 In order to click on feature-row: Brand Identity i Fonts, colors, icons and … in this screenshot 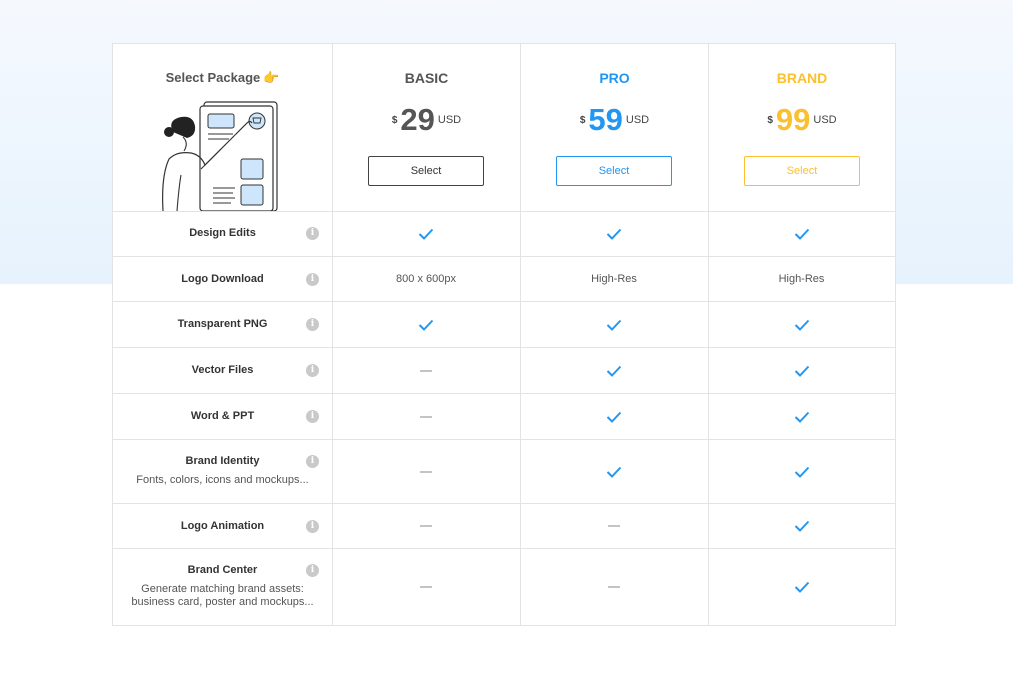, I will do `click(504, 472)`.